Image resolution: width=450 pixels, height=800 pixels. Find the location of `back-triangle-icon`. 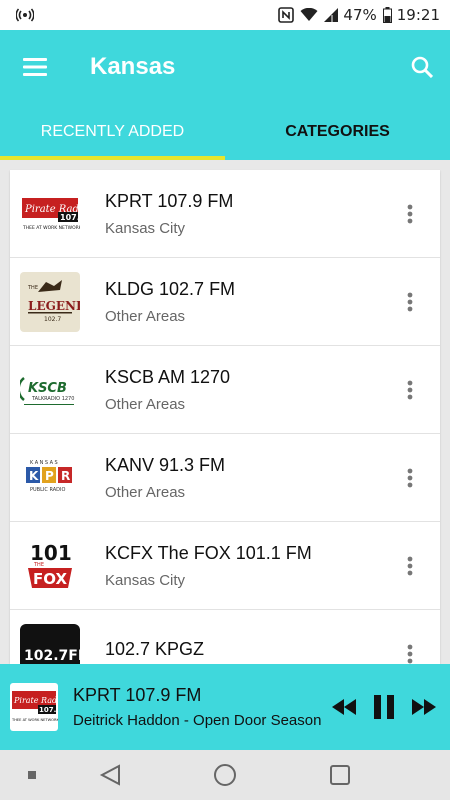

back-triangle-icon is located at coordinates (109, 775).